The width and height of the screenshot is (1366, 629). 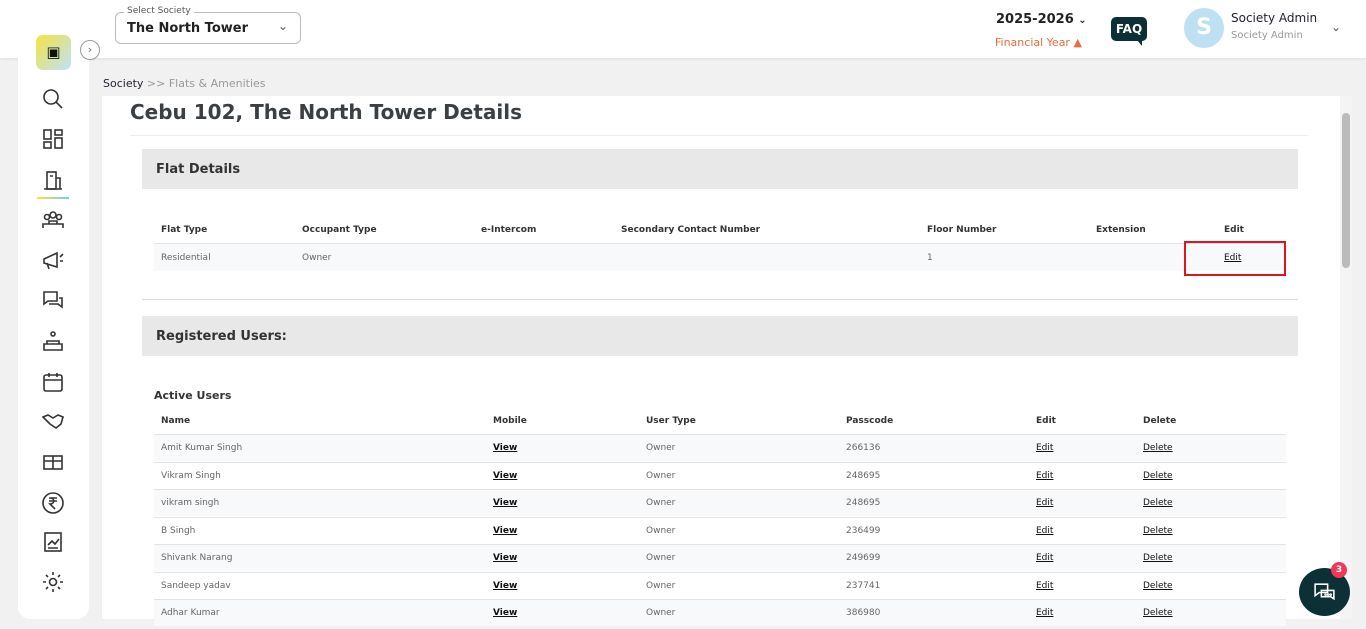 What do you see at coordinates (720, 336) in the screenshot?
I see `registered-users-heading: Registered Users:` at bounding box center [720, 336].